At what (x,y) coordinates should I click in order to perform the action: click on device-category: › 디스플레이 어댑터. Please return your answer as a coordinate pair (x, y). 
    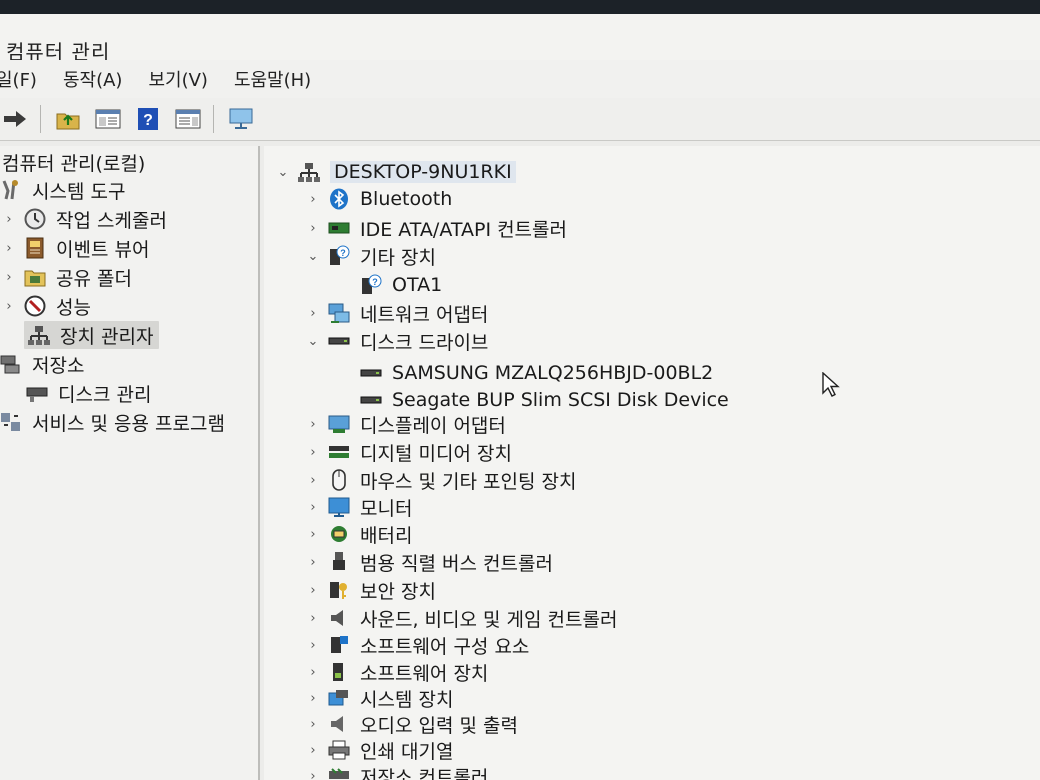
    Looking at the image, I should click on (406, 424).